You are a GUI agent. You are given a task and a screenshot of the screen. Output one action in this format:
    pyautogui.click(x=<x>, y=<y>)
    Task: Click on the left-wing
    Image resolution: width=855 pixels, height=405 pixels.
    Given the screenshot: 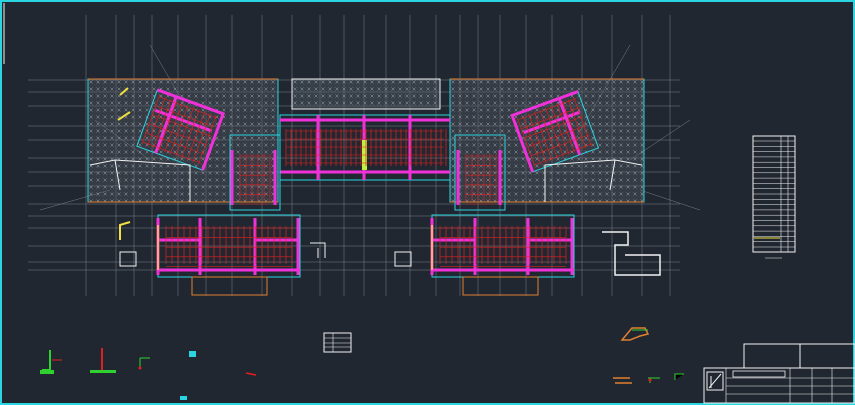 What is the action you would take?
    pyautogui.click(x=183, y=140)
    